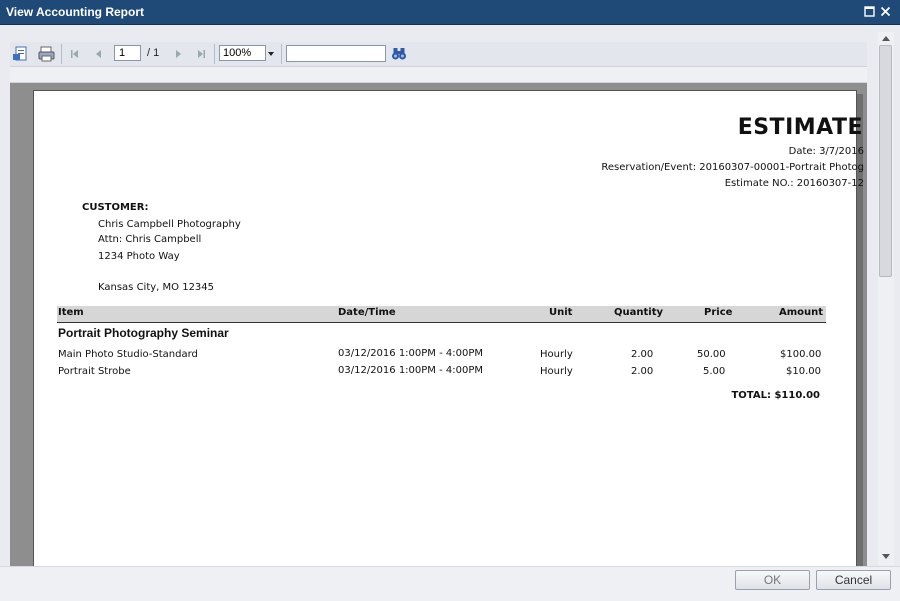 This screenshot has height=601, width=900. Describe the element at coordinates (638, 312) in the screenshot. I see `column-quantity: Quantity` at that location.